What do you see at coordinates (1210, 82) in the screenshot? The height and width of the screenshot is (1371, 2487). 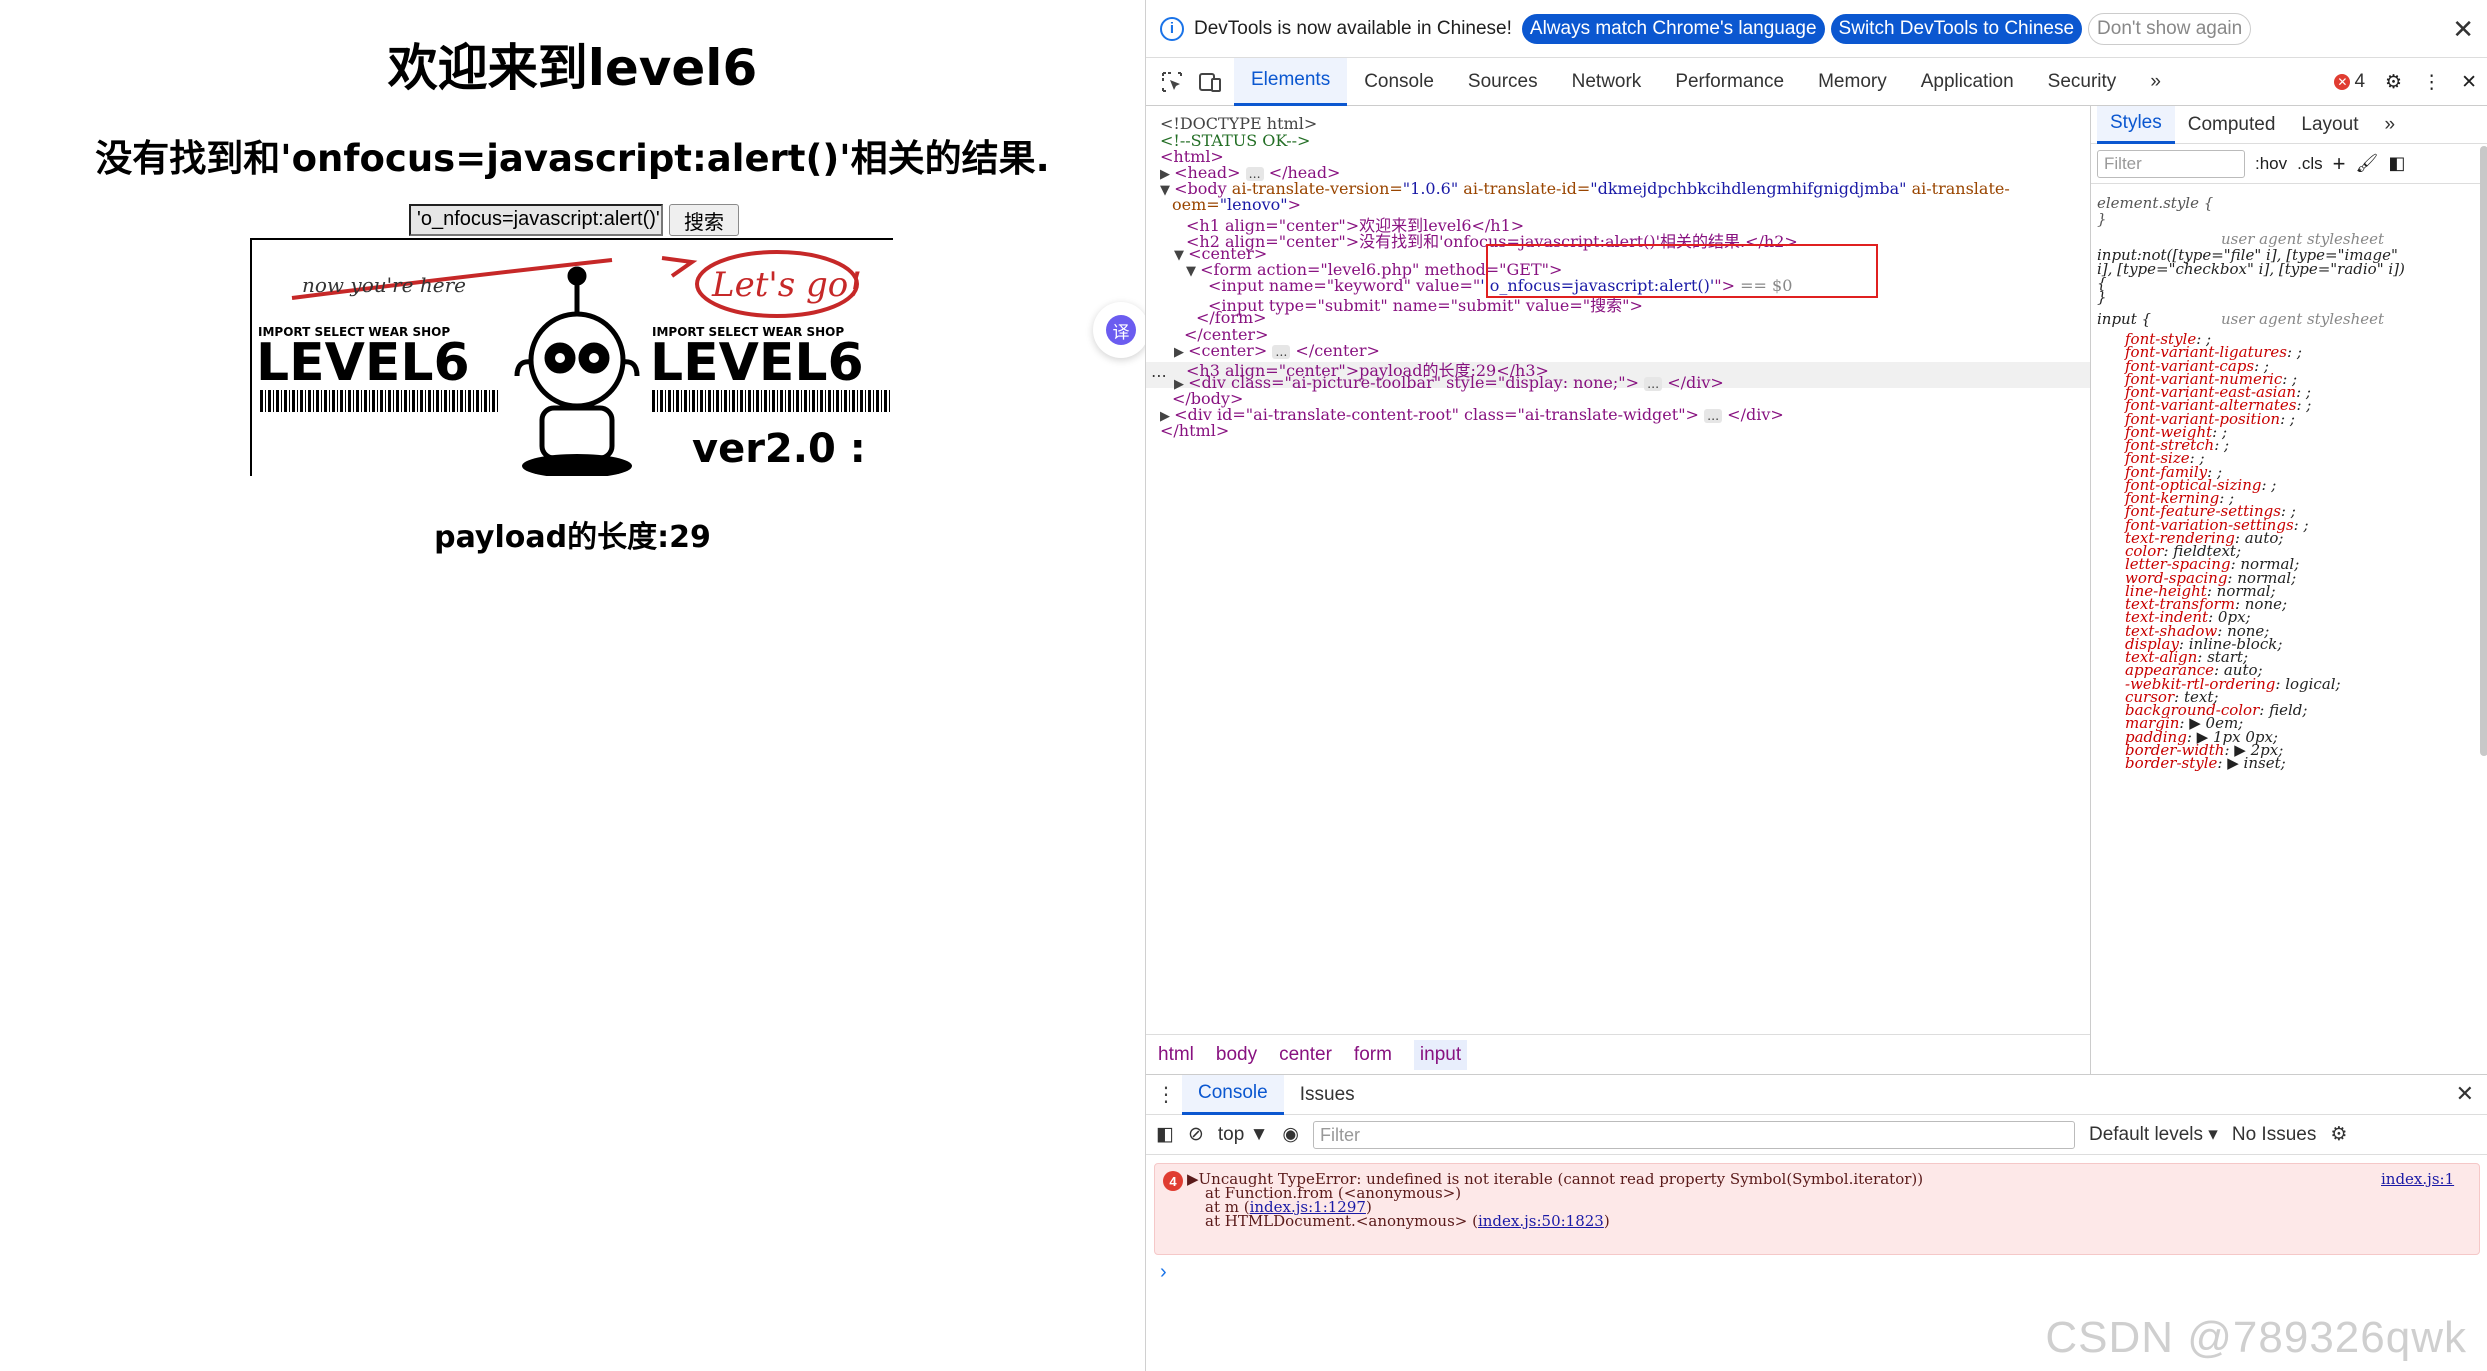 I see `device-toolbar-icon` at bounding box center [1210, 82].